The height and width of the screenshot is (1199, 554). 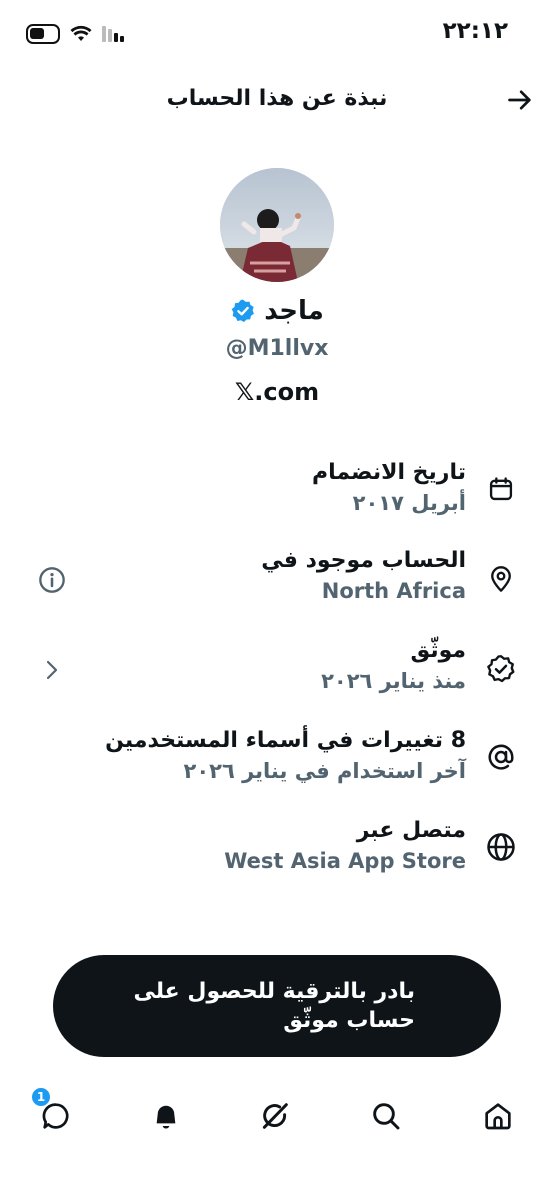 I want to click on status-bar: ٢٢:١٢, so click(x=277, y=35).